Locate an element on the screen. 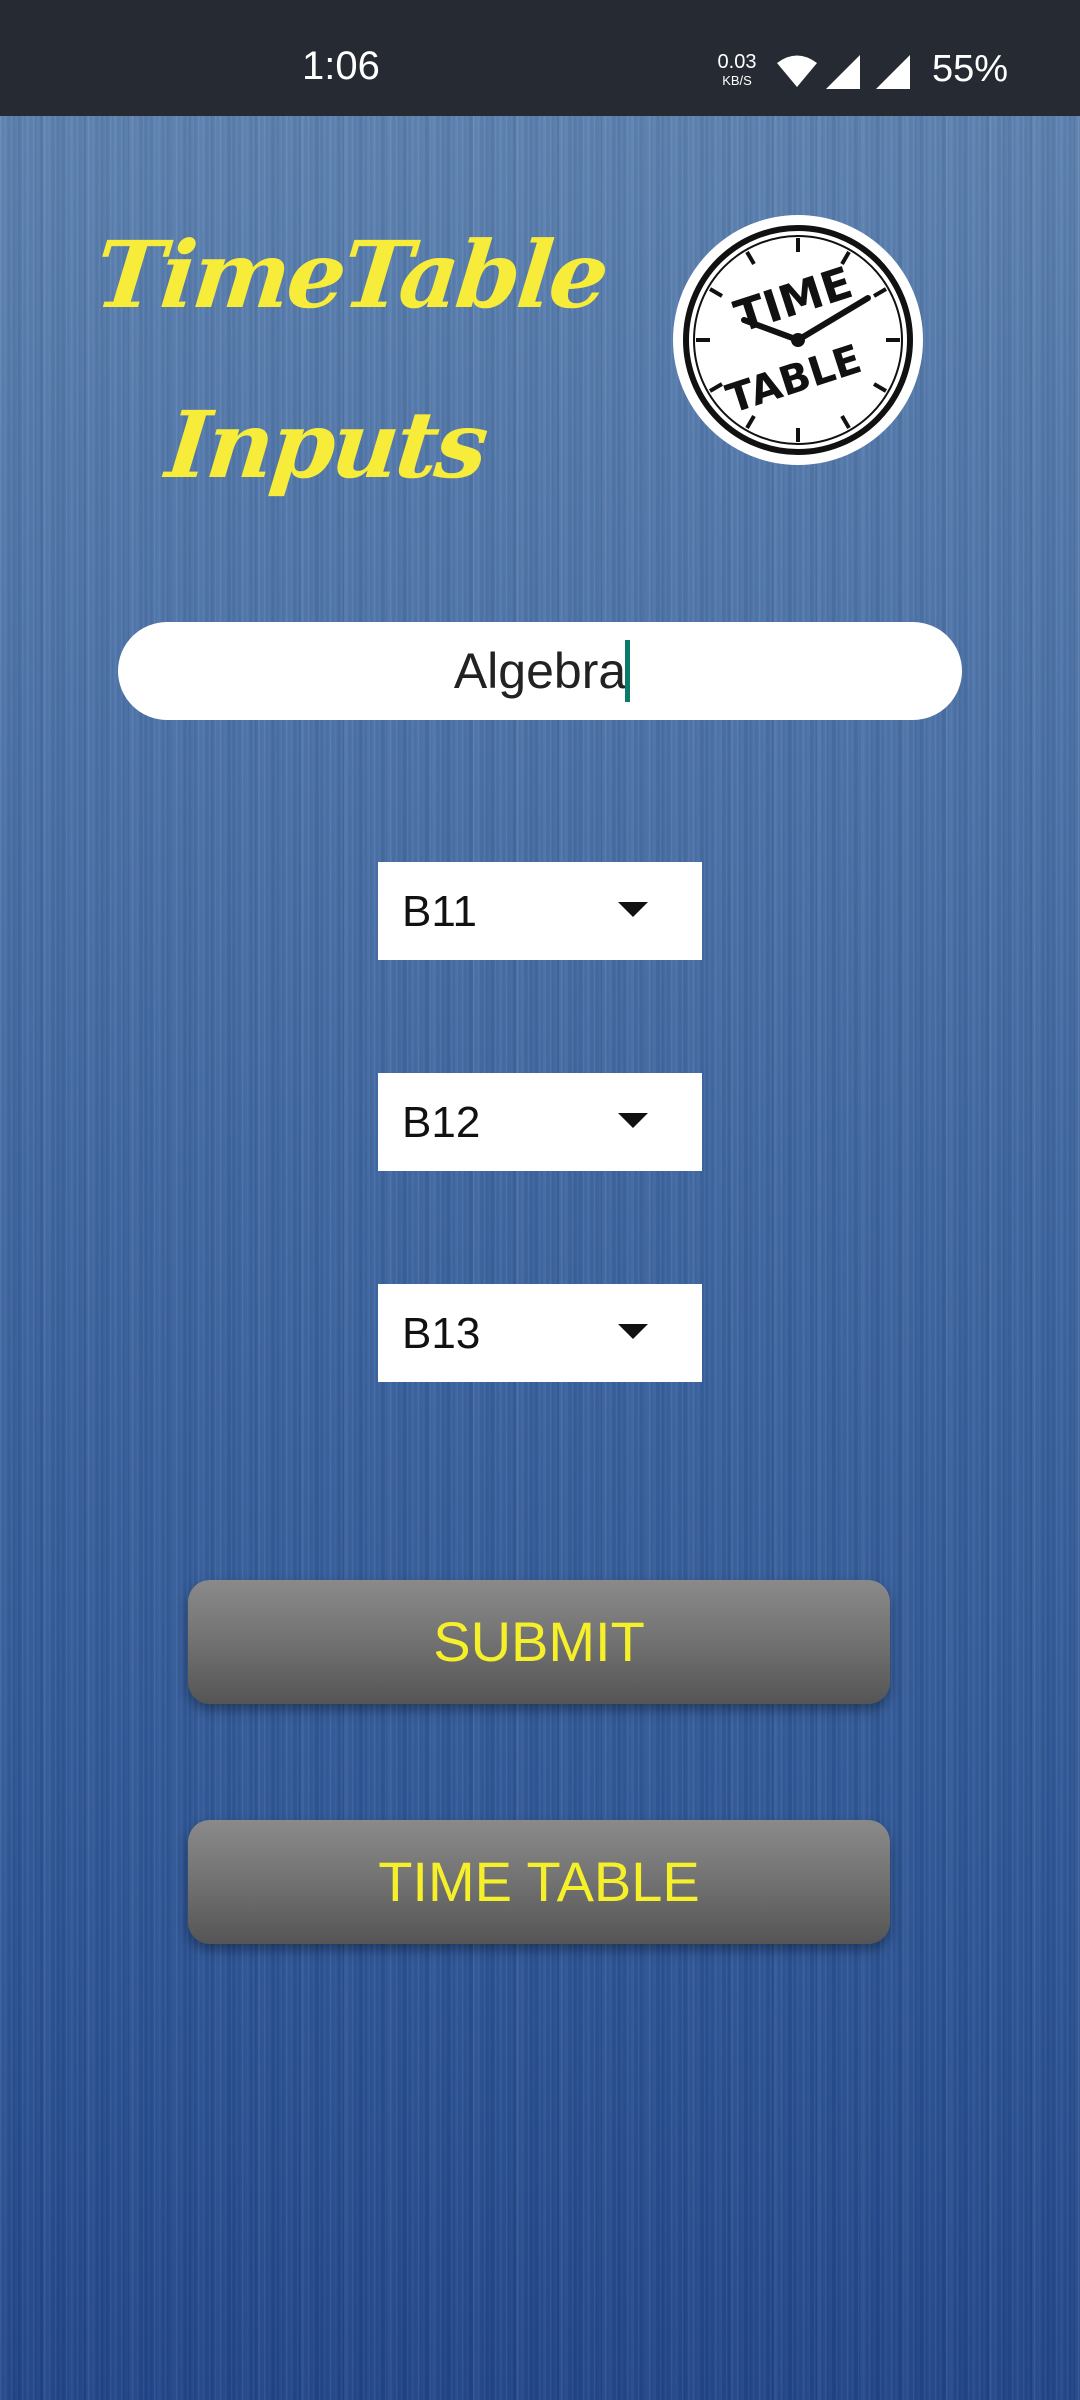  dropdown-2-value: B12 is located at coordinates (441, 1122).